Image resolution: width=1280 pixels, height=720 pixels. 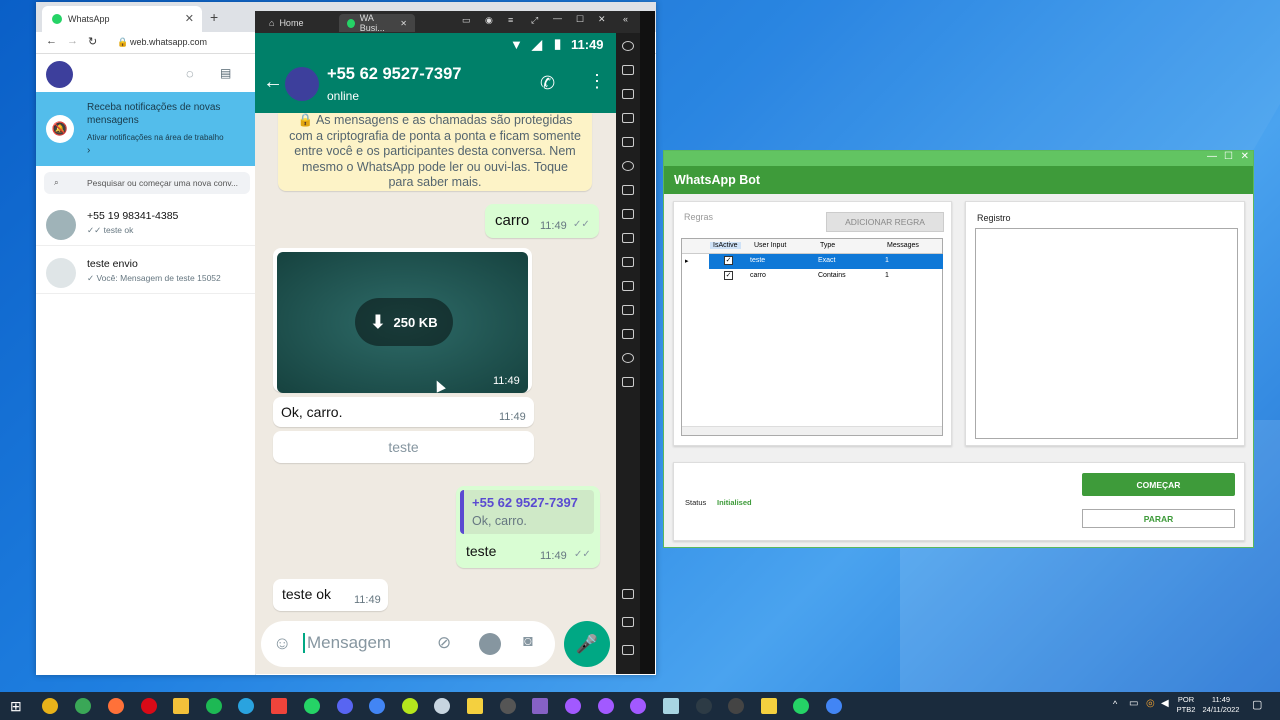 I want to click on table-row: ▸ ✓ teste Exact 1, so click(x=812, y=261).